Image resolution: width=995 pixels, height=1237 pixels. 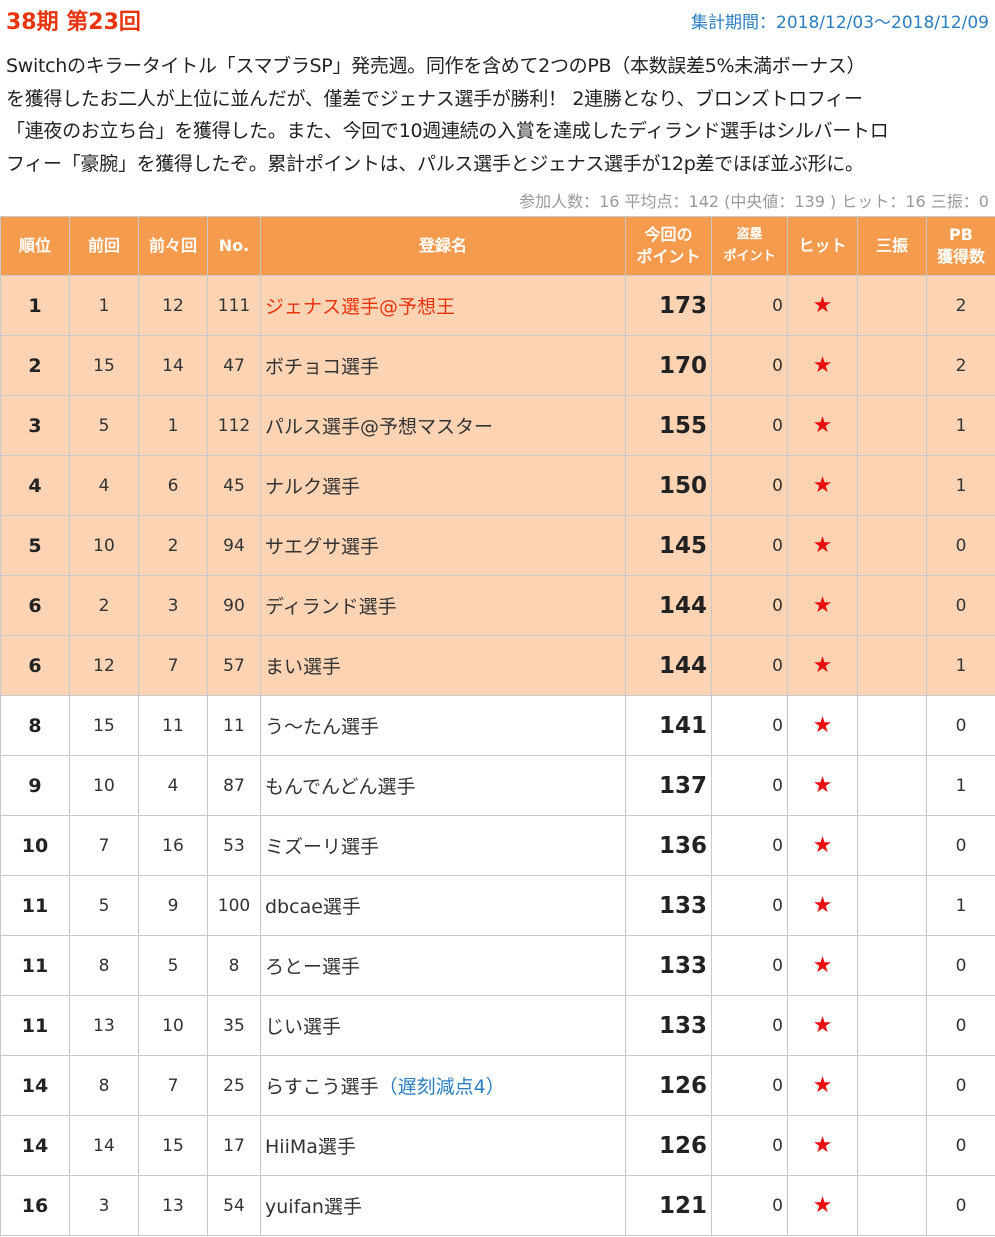 I want to click on player-name: ろとー選手, so click(x=313, y=967).